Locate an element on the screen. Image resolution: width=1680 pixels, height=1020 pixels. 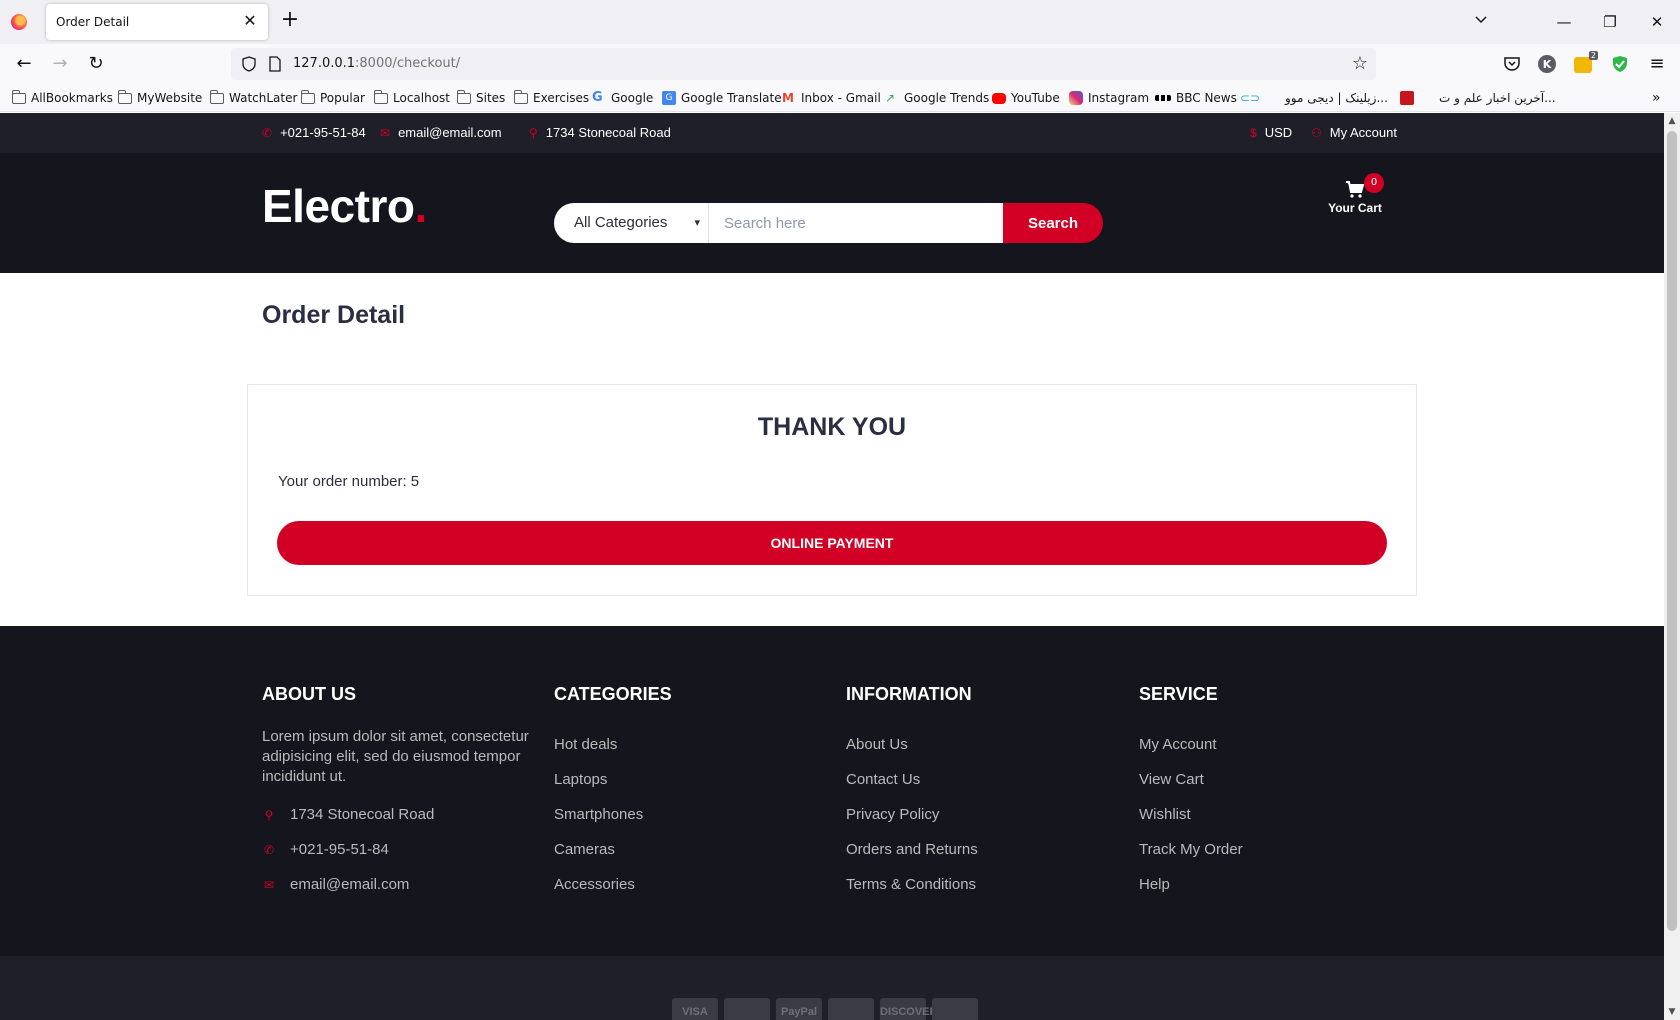
footer-information-link: Contact Us is located at coordinates (981, 779).